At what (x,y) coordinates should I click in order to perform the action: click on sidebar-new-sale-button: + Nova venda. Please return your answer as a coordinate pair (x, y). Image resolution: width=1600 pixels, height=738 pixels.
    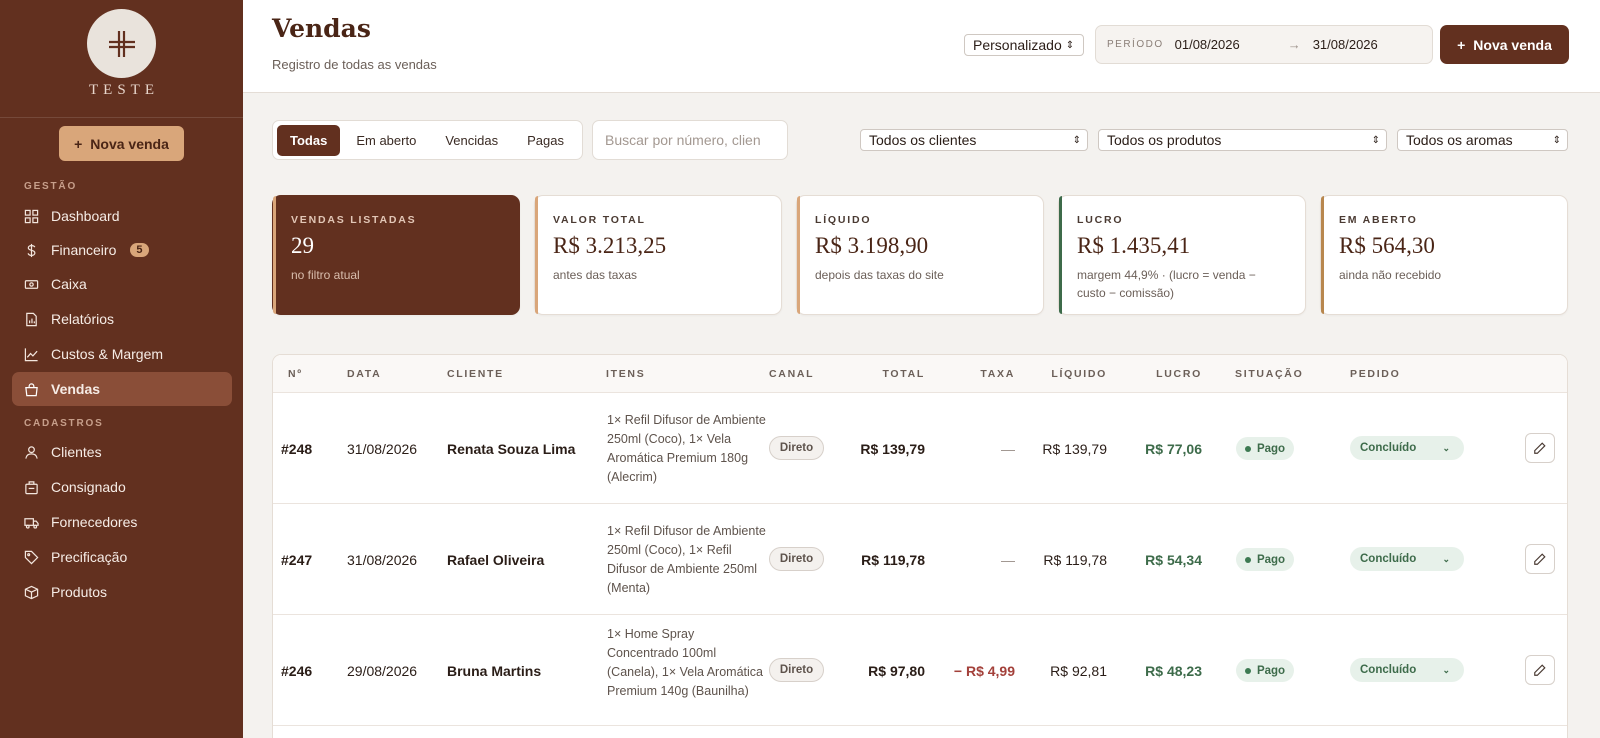
    Looking at the image, I should click on (121, 143).